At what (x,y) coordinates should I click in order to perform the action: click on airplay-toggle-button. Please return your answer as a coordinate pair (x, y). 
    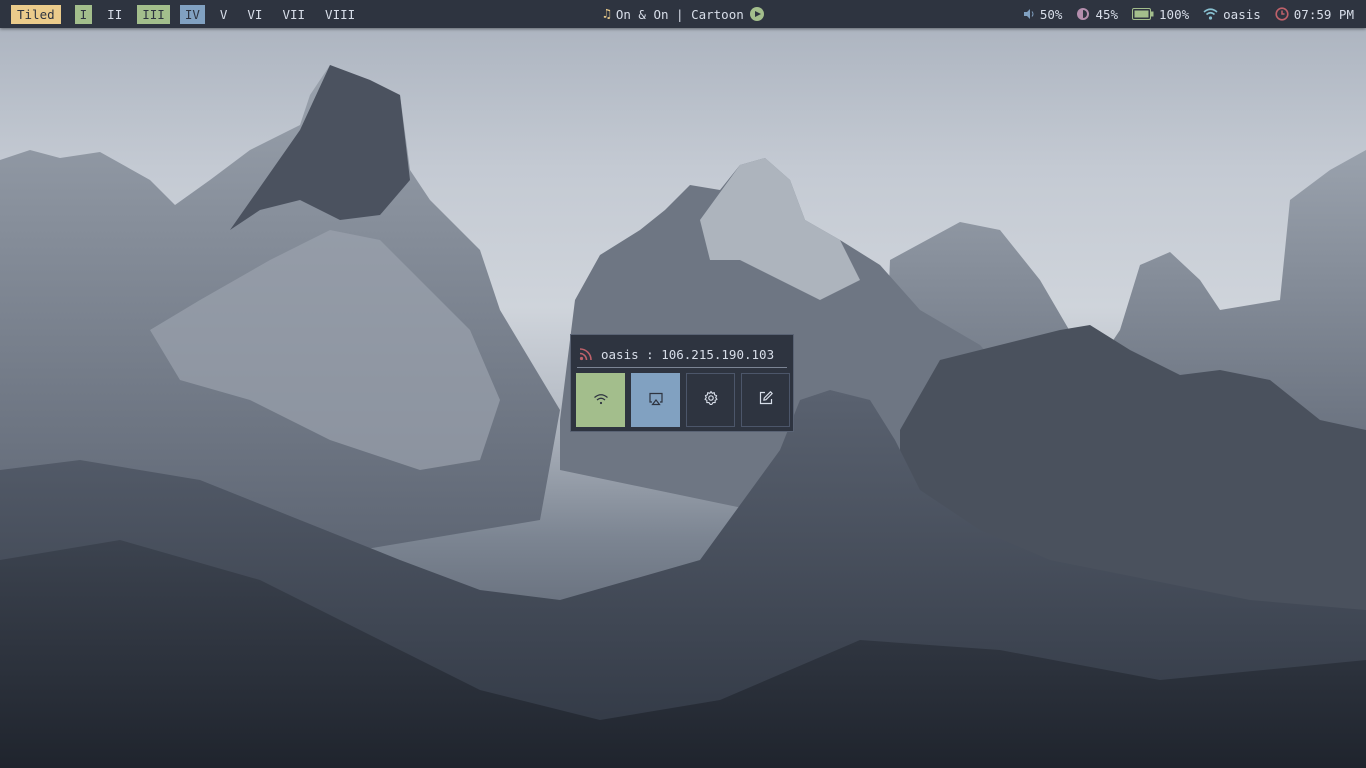
    Looking at the image, I should click on (655, 400).